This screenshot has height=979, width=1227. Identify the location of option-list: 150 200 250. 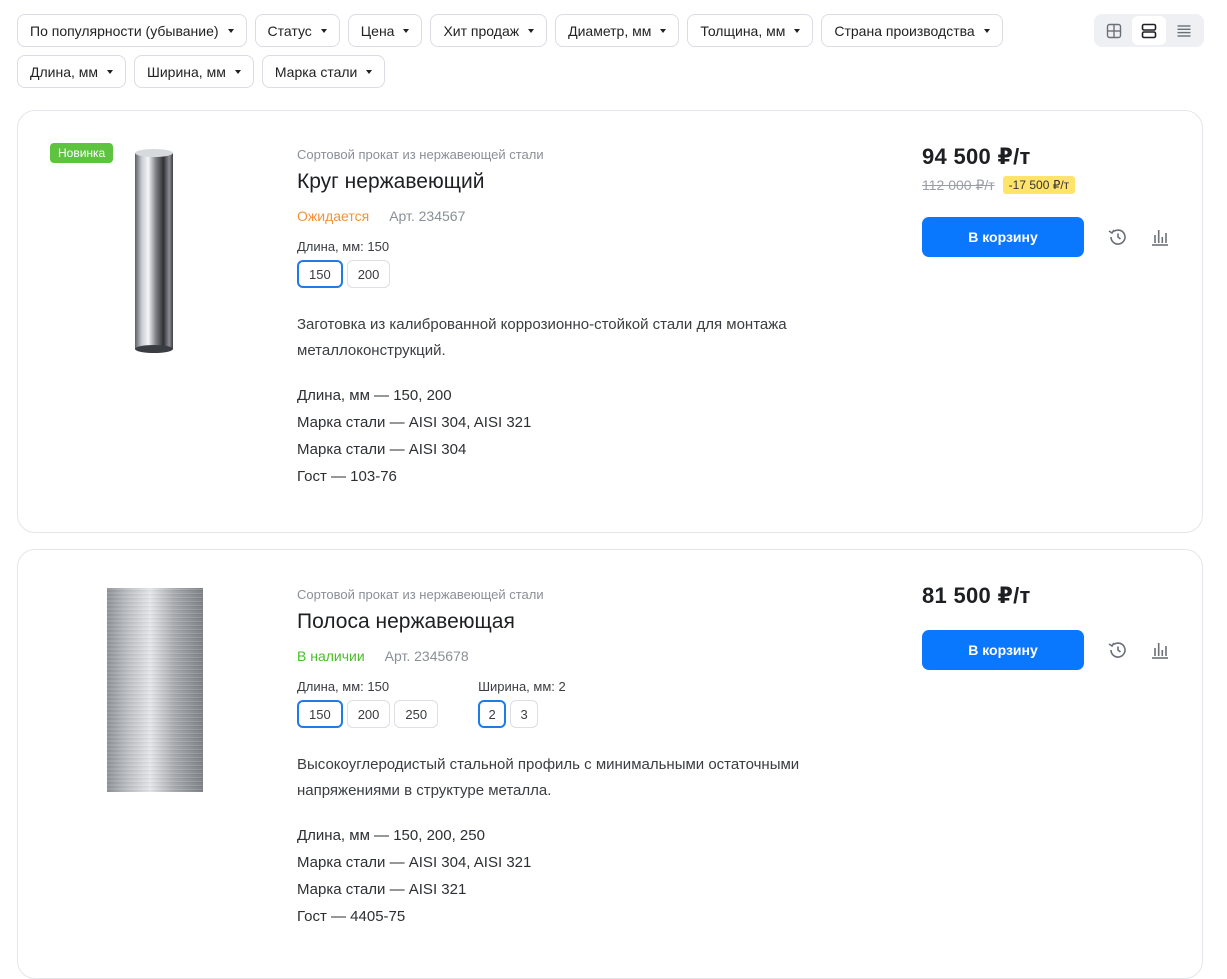
(368, 714).